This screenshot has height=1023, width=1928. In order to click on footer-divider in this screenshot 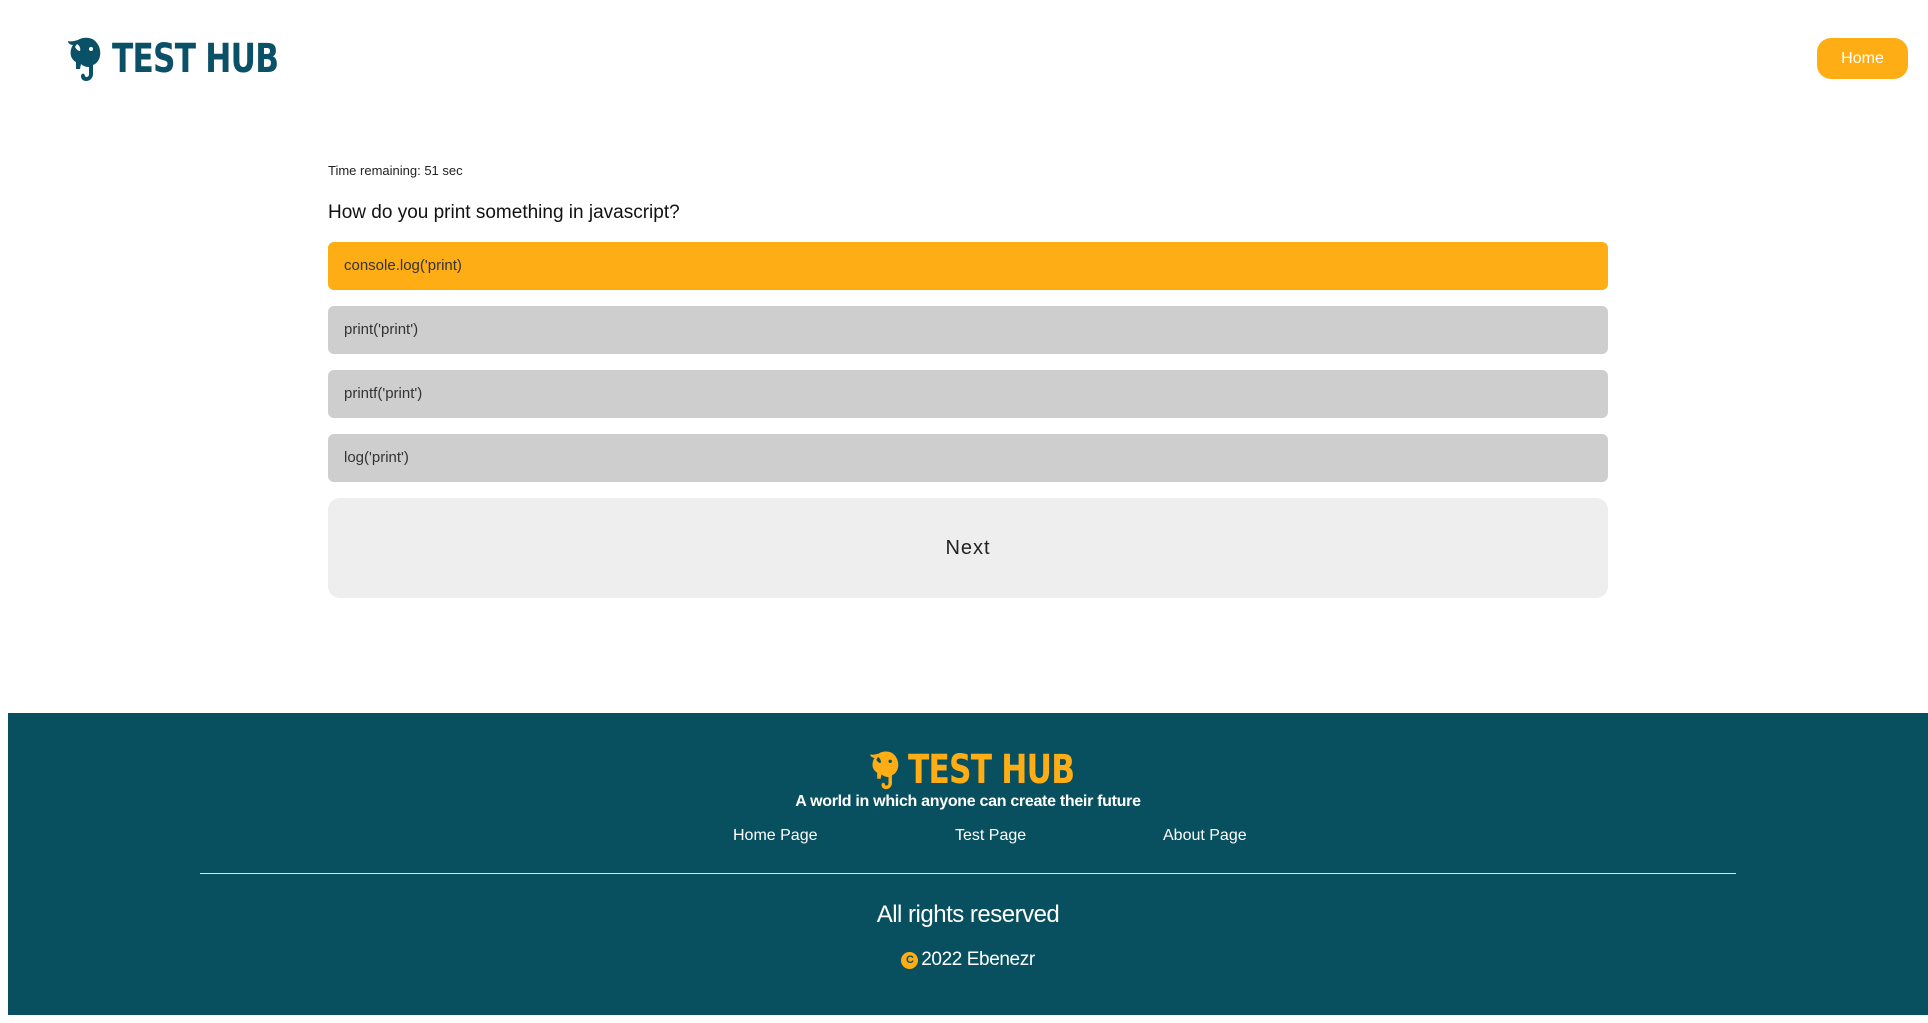, I will do `click(968, 873)`.